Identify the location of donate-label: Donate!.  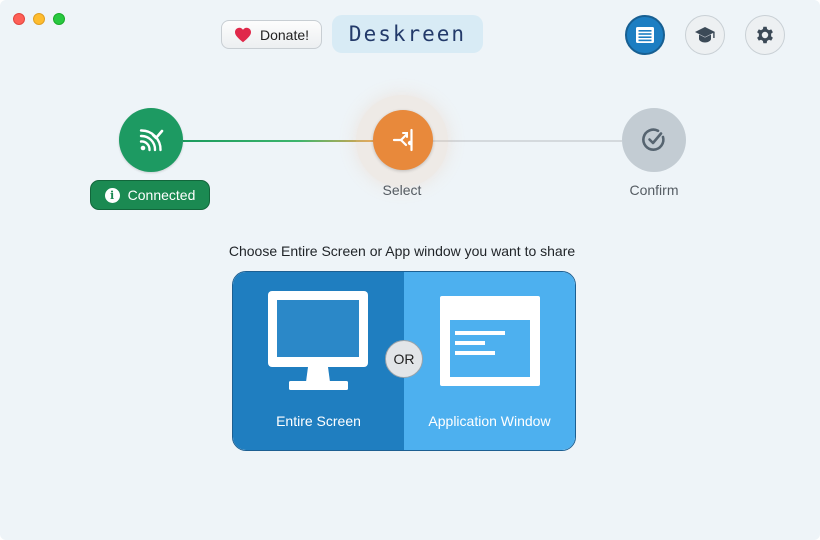
(284, 34).